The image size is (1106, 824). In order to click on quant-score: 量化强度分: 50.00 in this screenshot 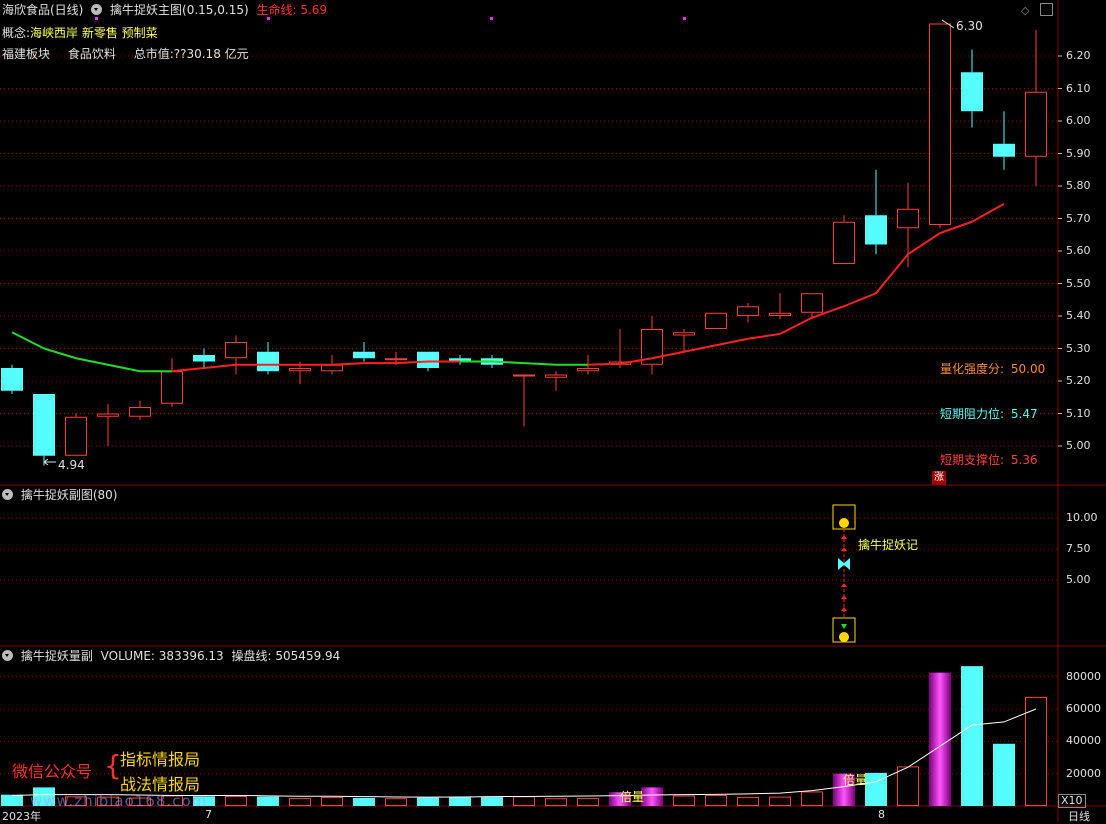, I will do `click(993, 369)`.